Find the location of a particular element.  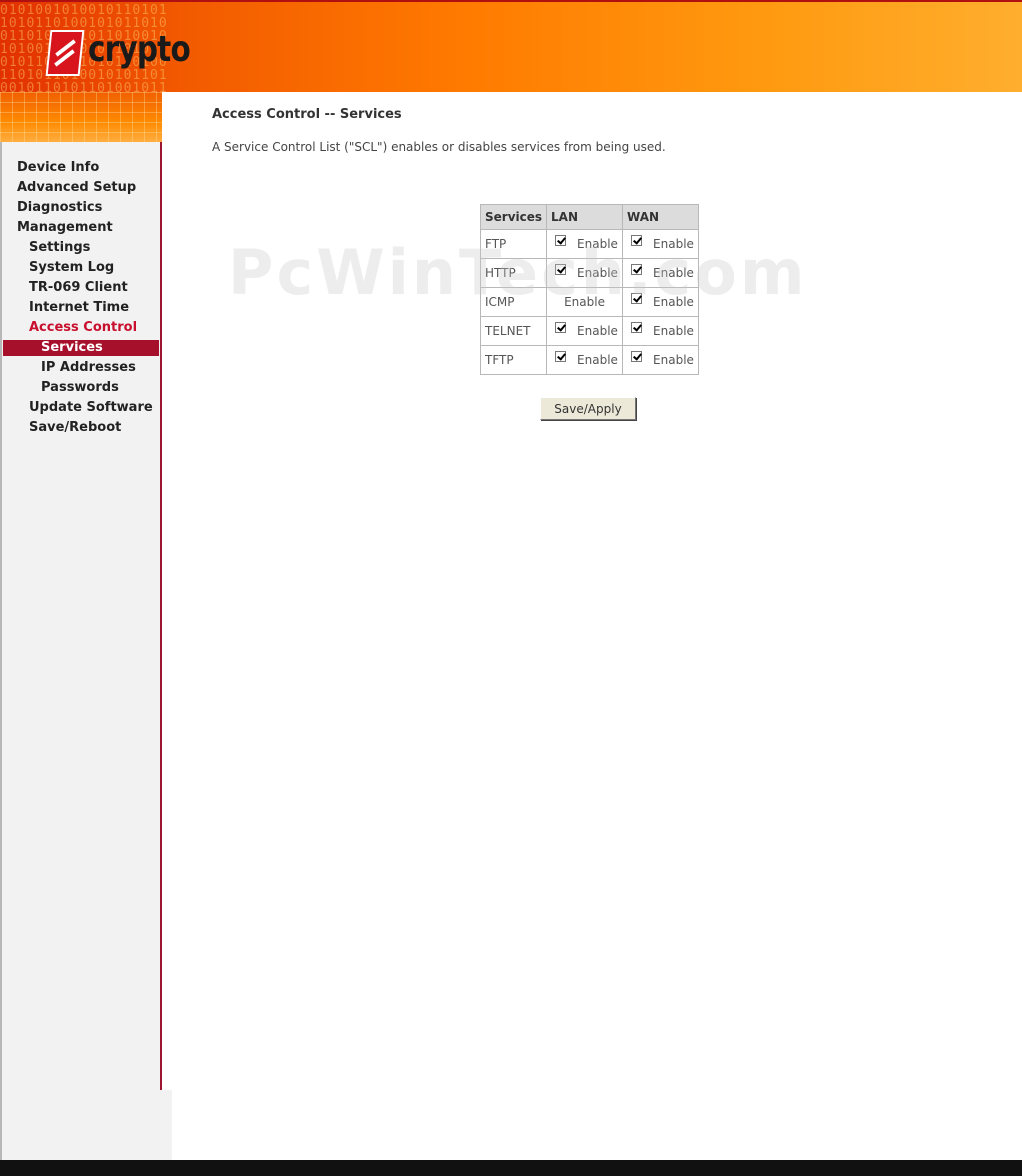

sidebar-item-diagnostics: Diagnostics is located at coordinates (81, 208).